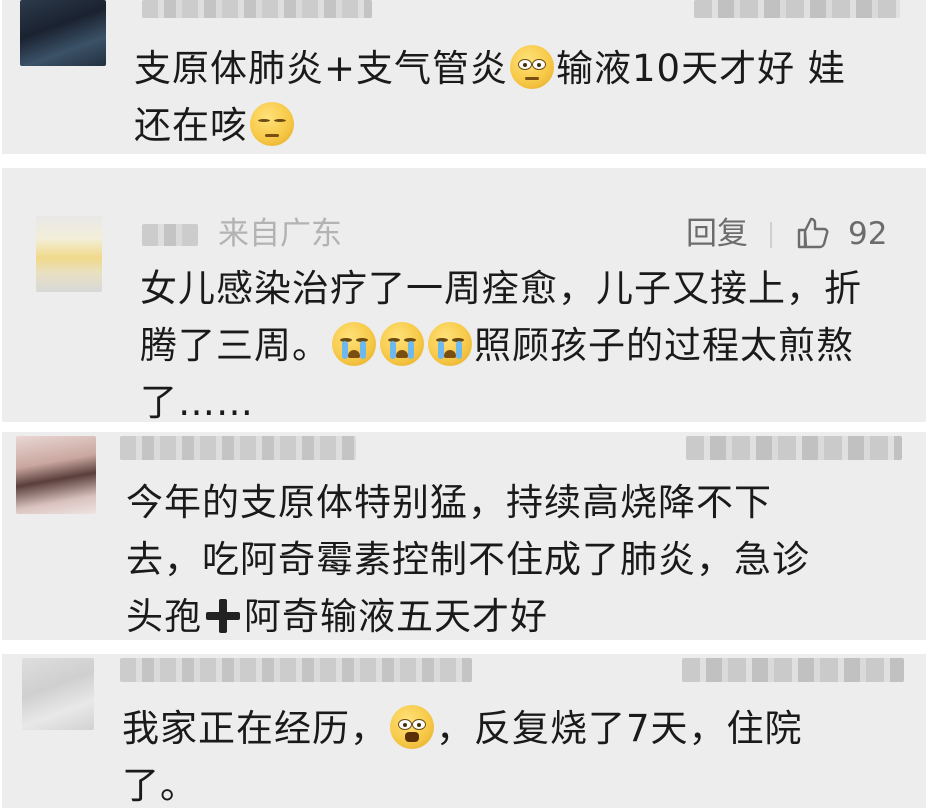 This screenshot has width=928, height=808. What do you see at coordinates (255, 728) in the screenshot?
I see `comment-text-line: 我家正在经历，` at bounding box center [255, 728].